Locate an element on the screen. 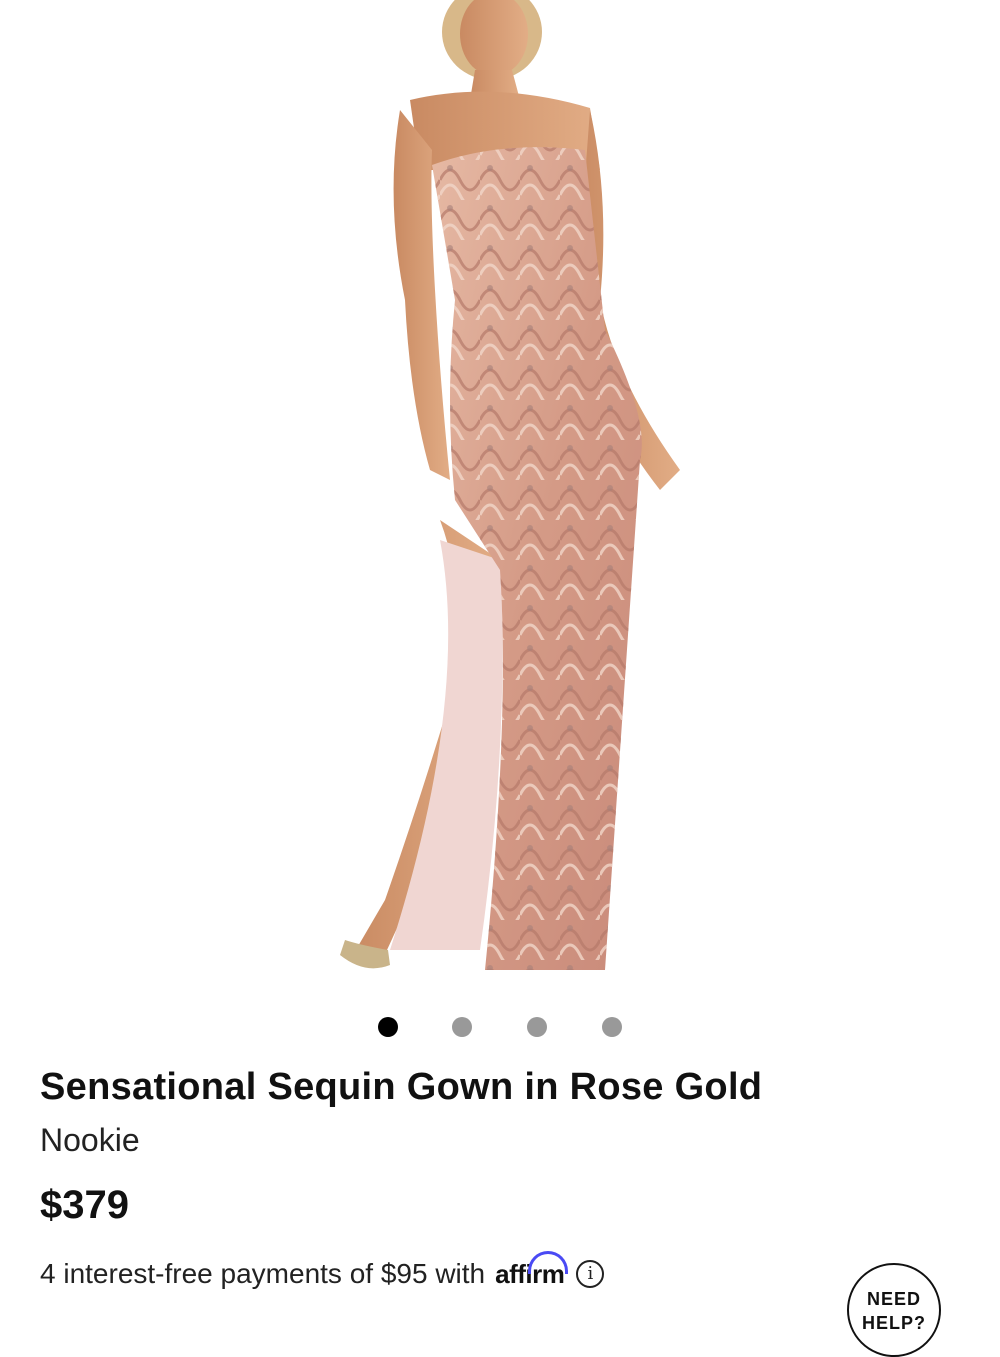  installment-text: 4 interest-free payments of $95 with is located at coordinates (263, 1273).